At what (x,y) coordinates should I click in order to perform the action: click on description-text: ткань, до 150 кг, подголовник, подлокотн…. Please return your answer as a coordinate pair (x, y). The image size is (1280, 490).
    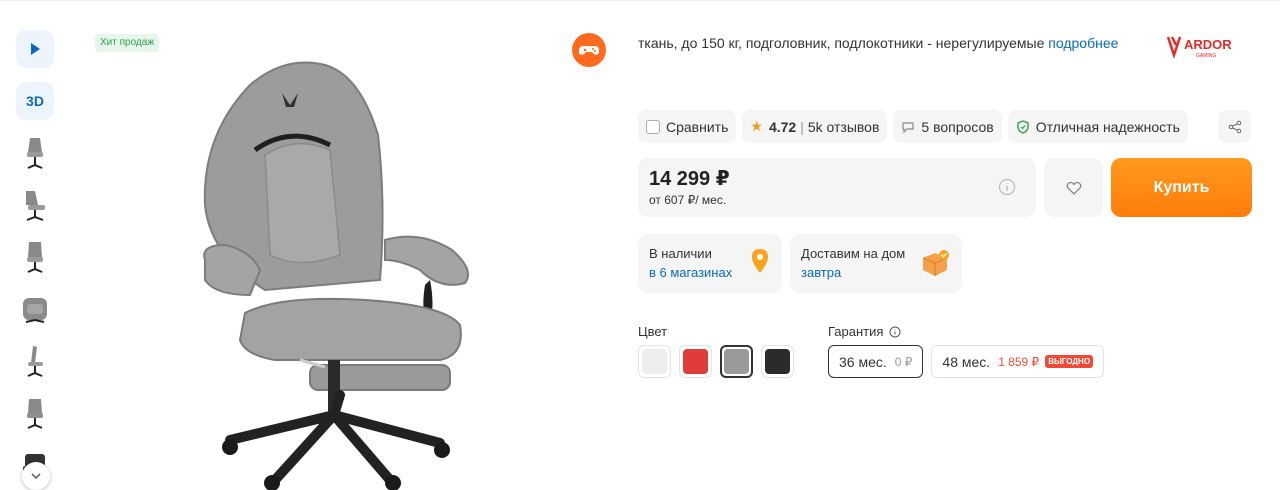
    Looking at the image, I should click on (841, 43).